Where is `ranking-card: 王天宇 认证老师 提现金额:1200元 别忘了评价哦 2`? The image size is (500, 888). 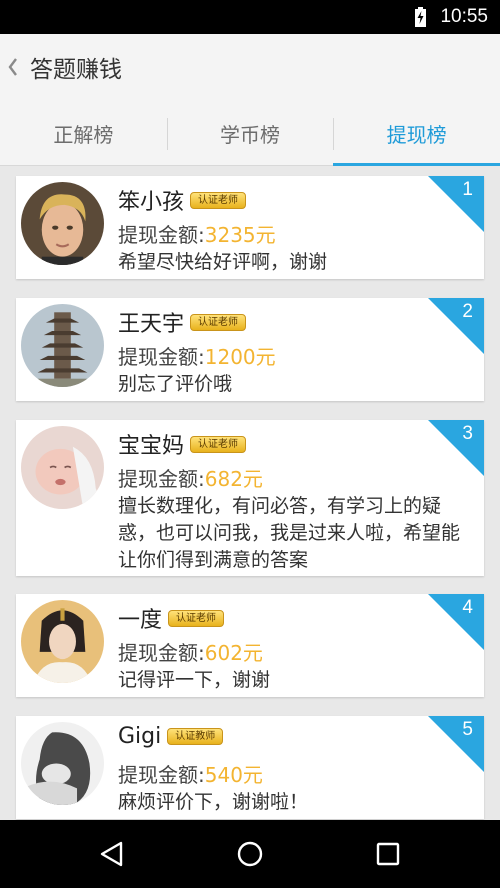 ranking-card: 王天宇 认证老师 提现金额:1200元 别忘了评价哦 2 is located at coordinates (250, 349).